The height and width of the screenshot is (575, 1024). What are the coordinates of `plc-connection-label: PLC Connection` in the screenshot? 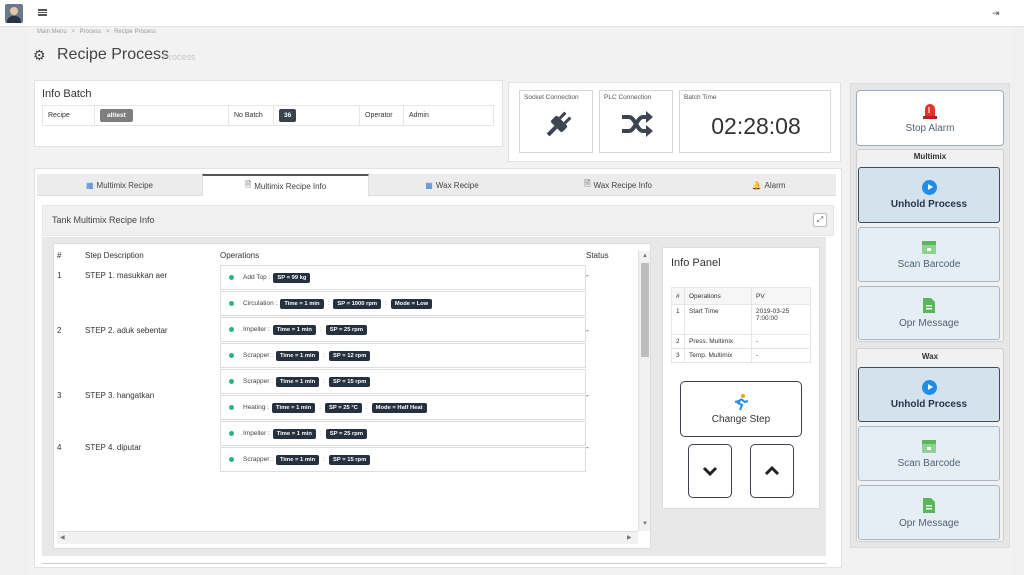 It's located at (628, 97).